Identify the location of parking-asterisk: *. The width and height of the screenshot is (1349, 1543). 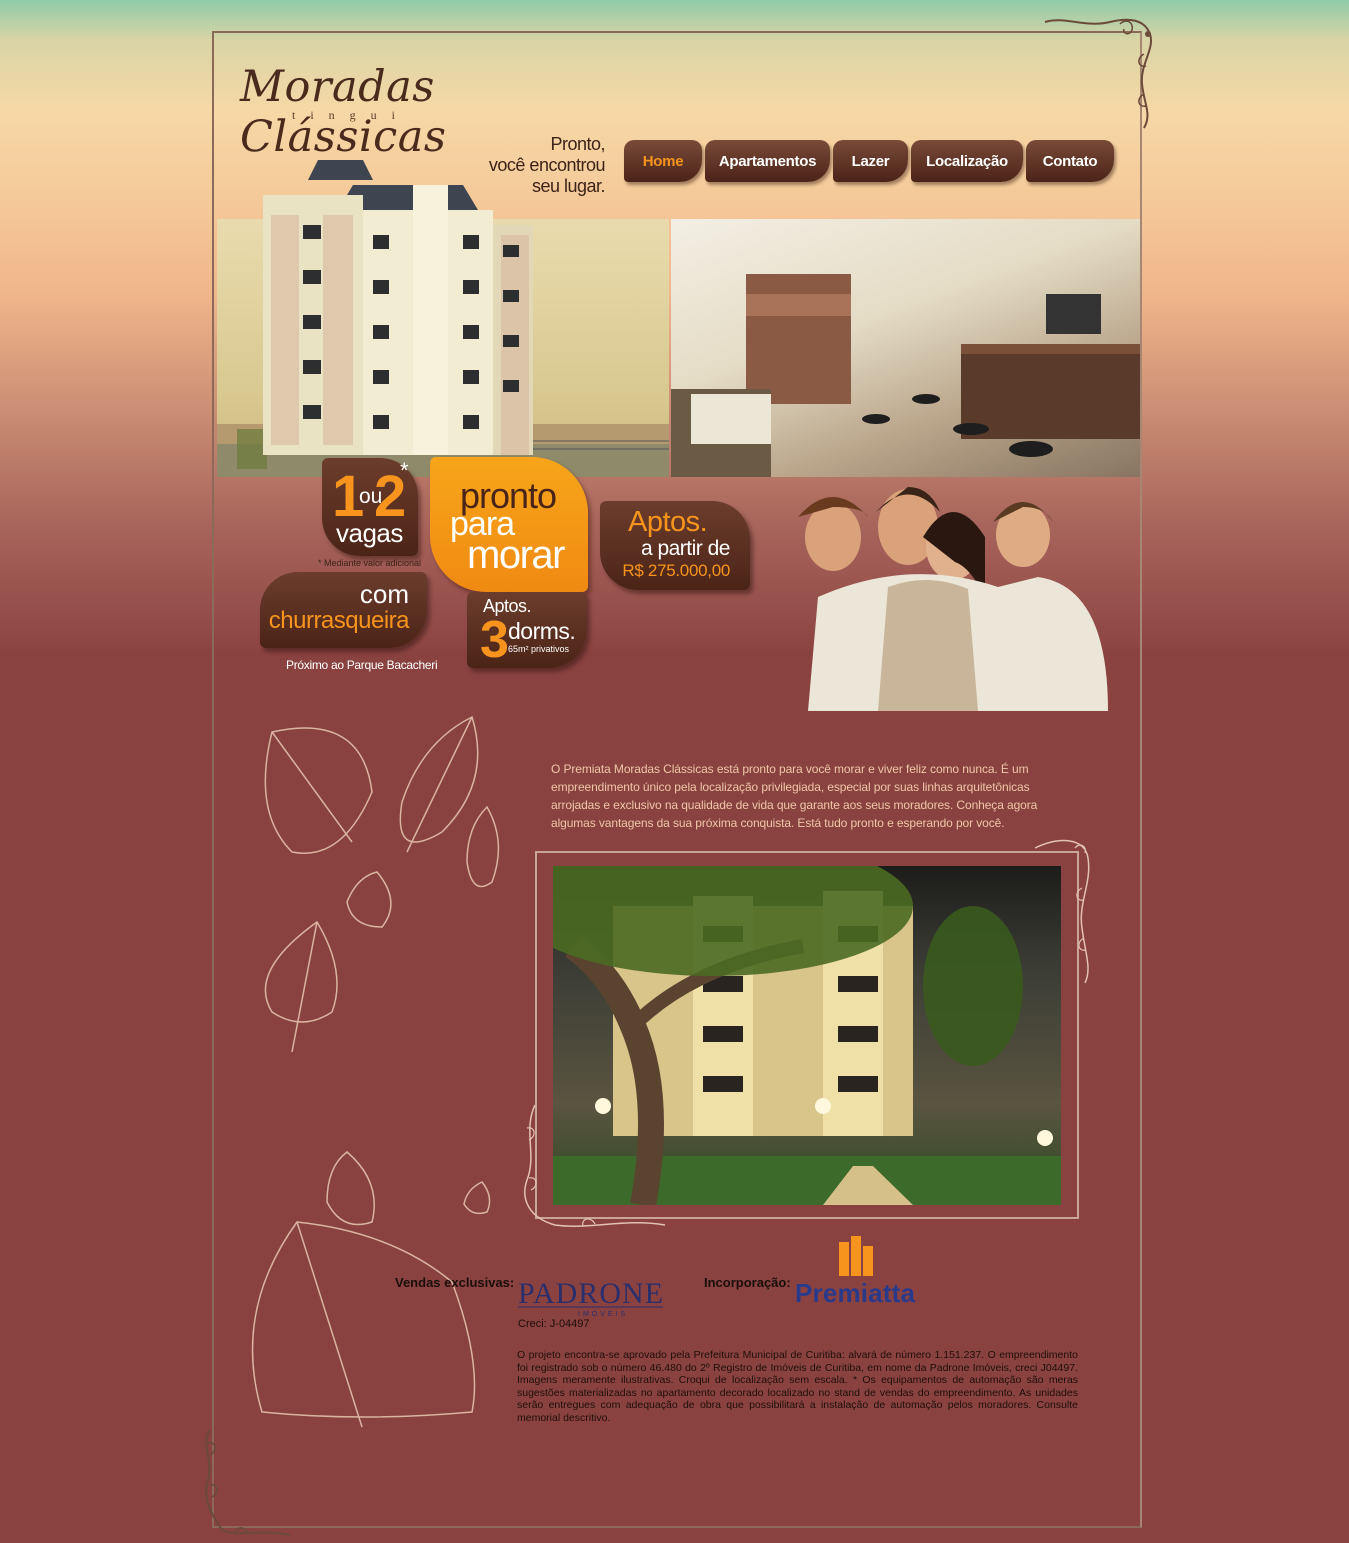
(404, 470).